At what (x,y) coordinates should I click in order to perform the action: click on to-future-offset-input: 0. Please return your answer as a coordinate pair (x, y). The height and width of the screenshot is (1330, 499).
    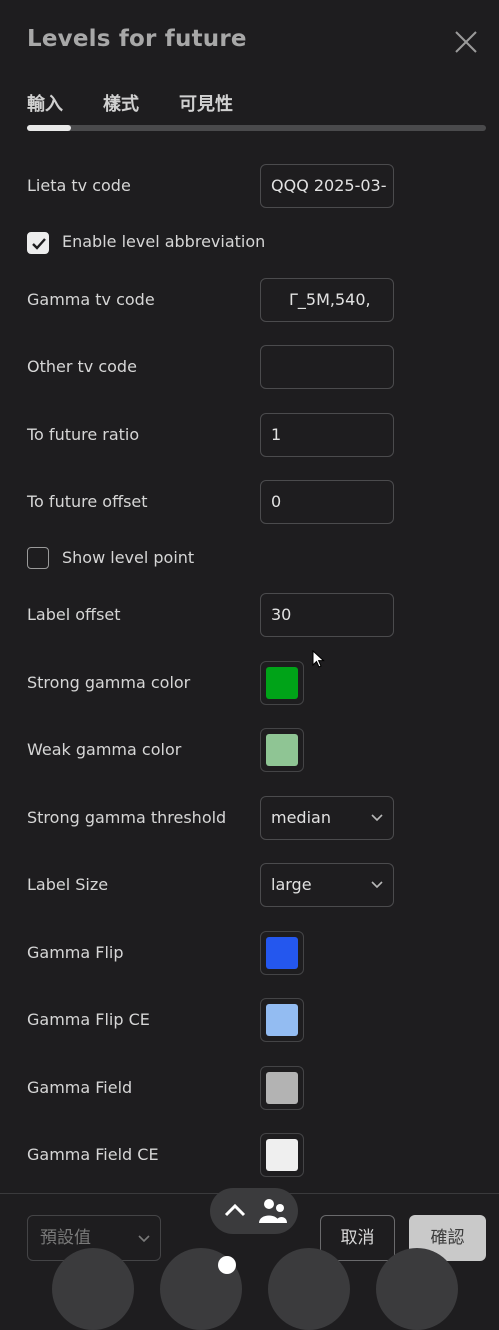
    Looking at the image, I should click on (327, 502).